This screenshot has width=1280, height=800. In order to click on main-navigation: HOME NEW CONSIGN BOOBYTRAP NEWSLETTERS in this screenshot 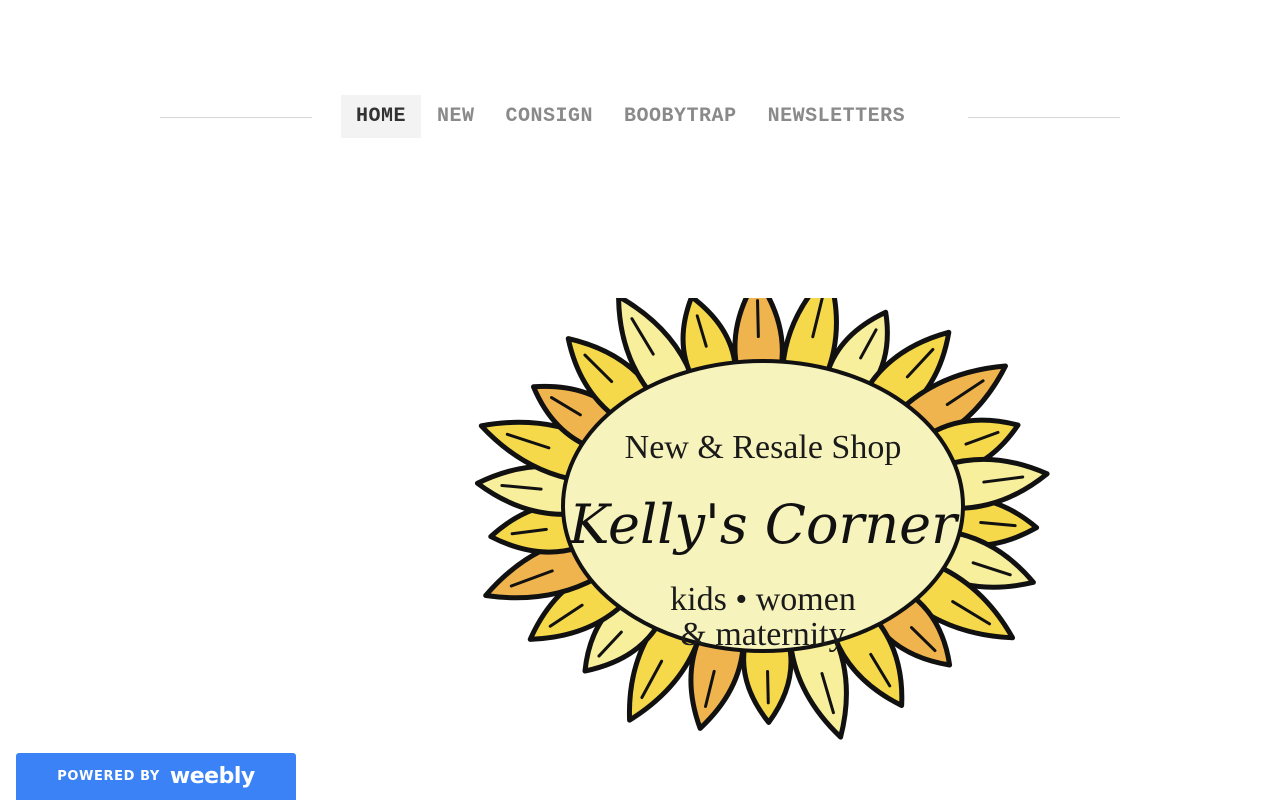, I will do `click(640, 117)`.